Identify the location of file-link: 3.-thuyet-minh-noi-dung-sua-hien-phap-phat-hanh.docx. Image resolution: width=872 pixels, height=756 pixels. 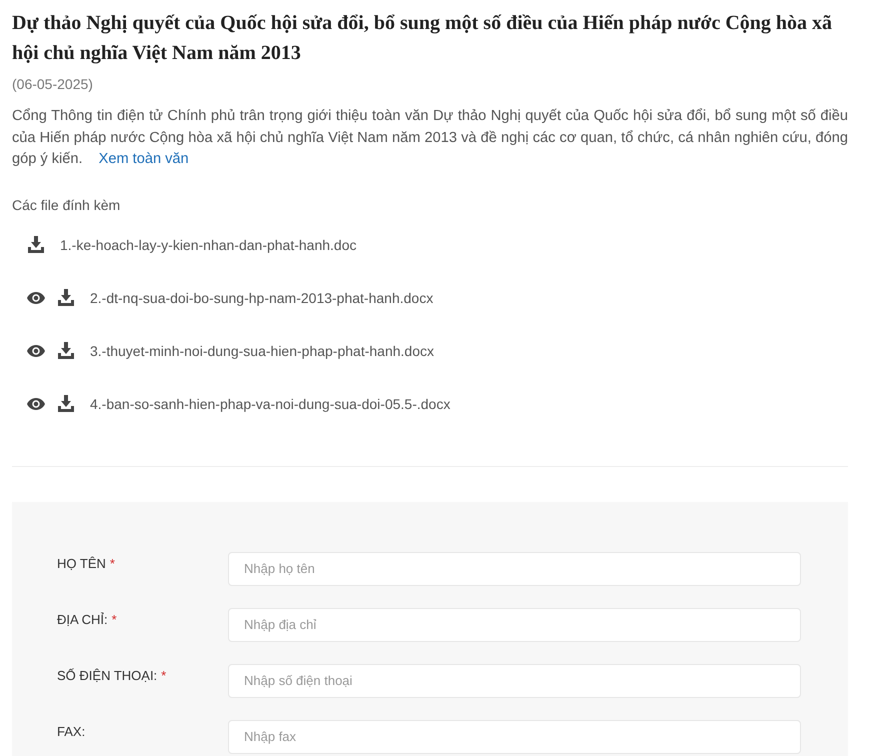
(262, 350).